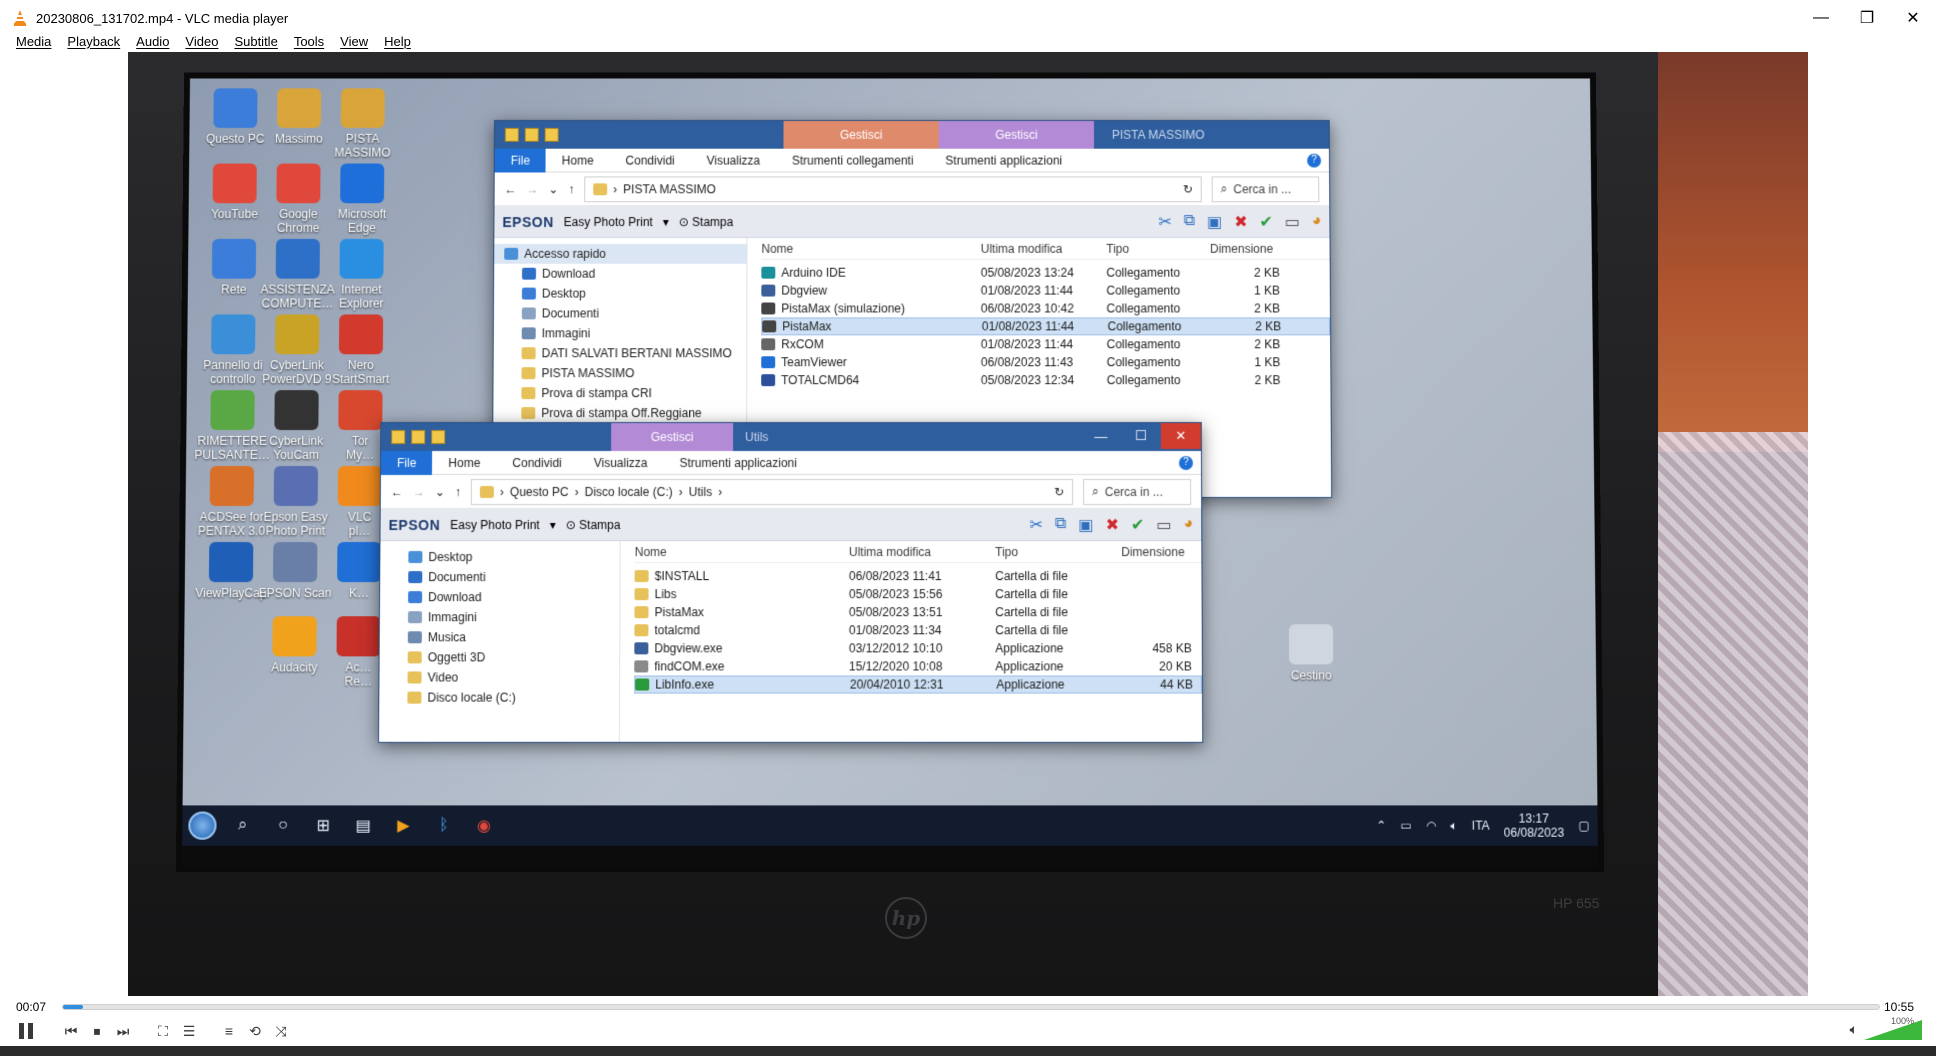  Describe the element at coordinates (620, 253) in the screenshot. I see `nav-item: Accesso rapido` at that location.